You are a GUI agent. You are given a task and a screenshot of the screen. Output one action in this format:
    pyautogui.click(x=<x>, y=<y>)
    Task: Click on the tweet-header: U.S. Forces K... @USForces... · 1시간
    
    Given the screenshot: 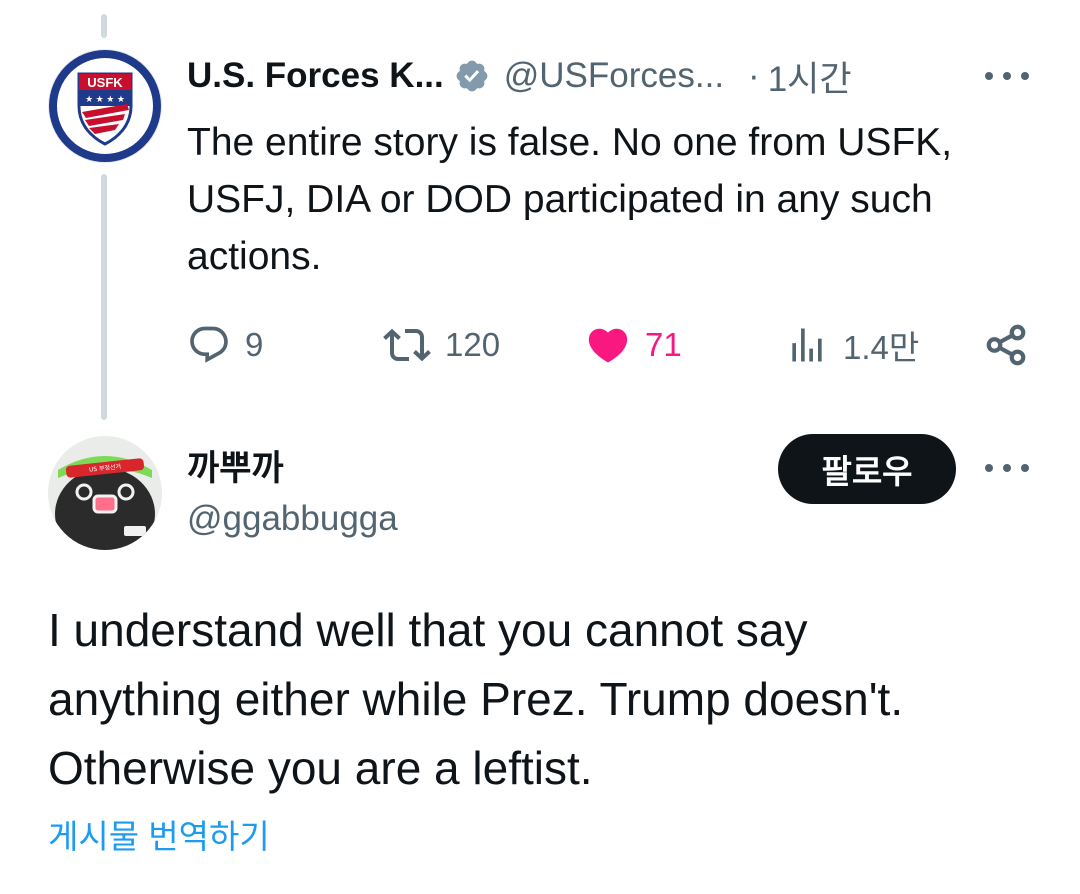 What is the action you would take?
    pyautogui.click(x=617, y=76)
    